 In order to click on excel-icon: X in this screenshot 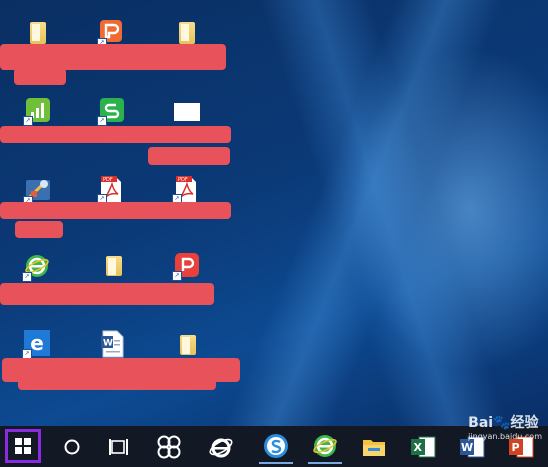, I will do `click(423, 447)`.